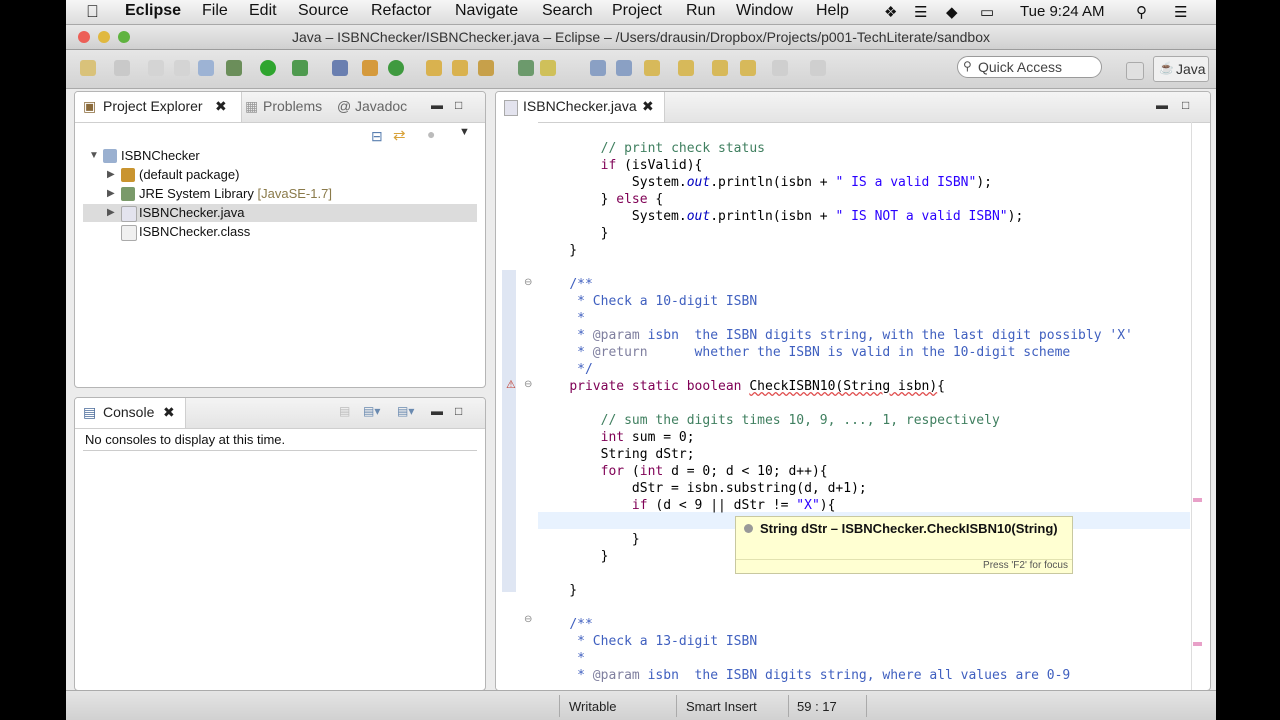  What do you see at coordinates (832, 11) in the screenshot?
I see `menu-help: Help` at bounding box center [832, 11].